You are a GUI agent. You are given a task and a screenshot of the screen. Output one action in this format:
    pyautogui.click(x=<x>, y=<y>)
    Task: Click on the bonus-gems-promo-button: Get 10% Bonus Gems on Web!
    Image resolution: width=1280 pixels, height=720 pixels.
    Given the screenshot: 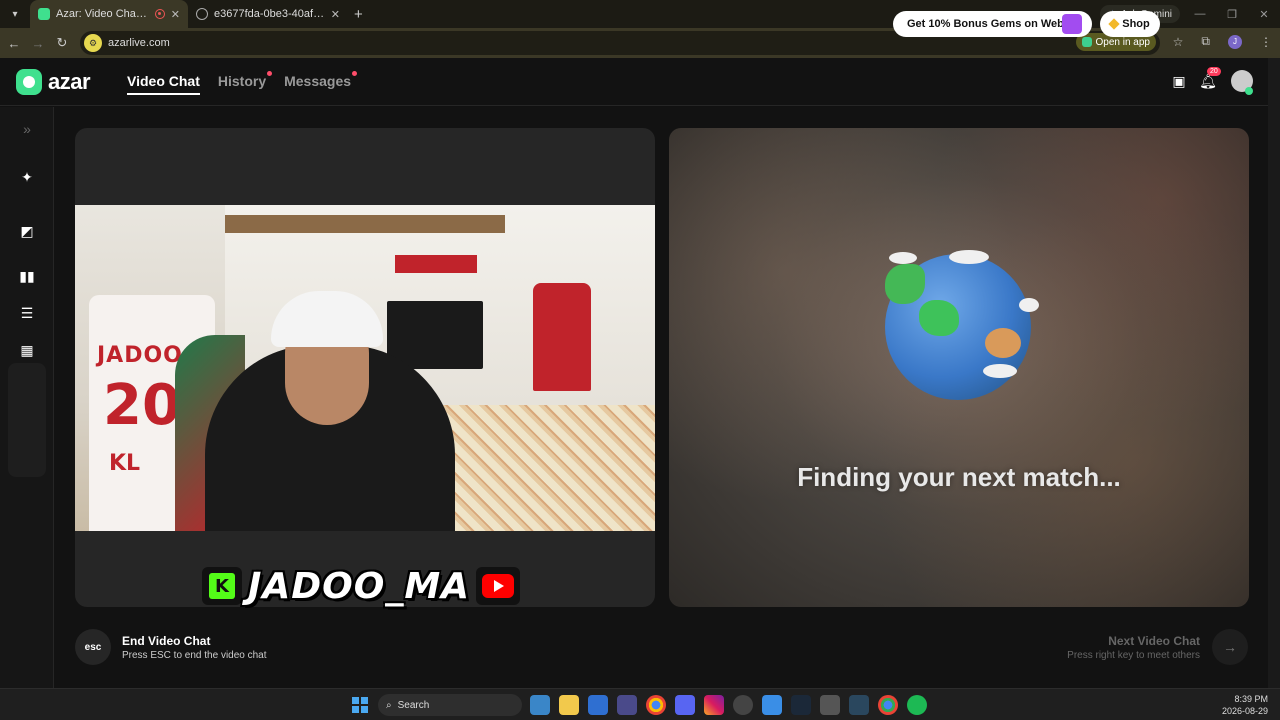 What is the action you would take?
    pyautogui.click(x=992, y=24)
    